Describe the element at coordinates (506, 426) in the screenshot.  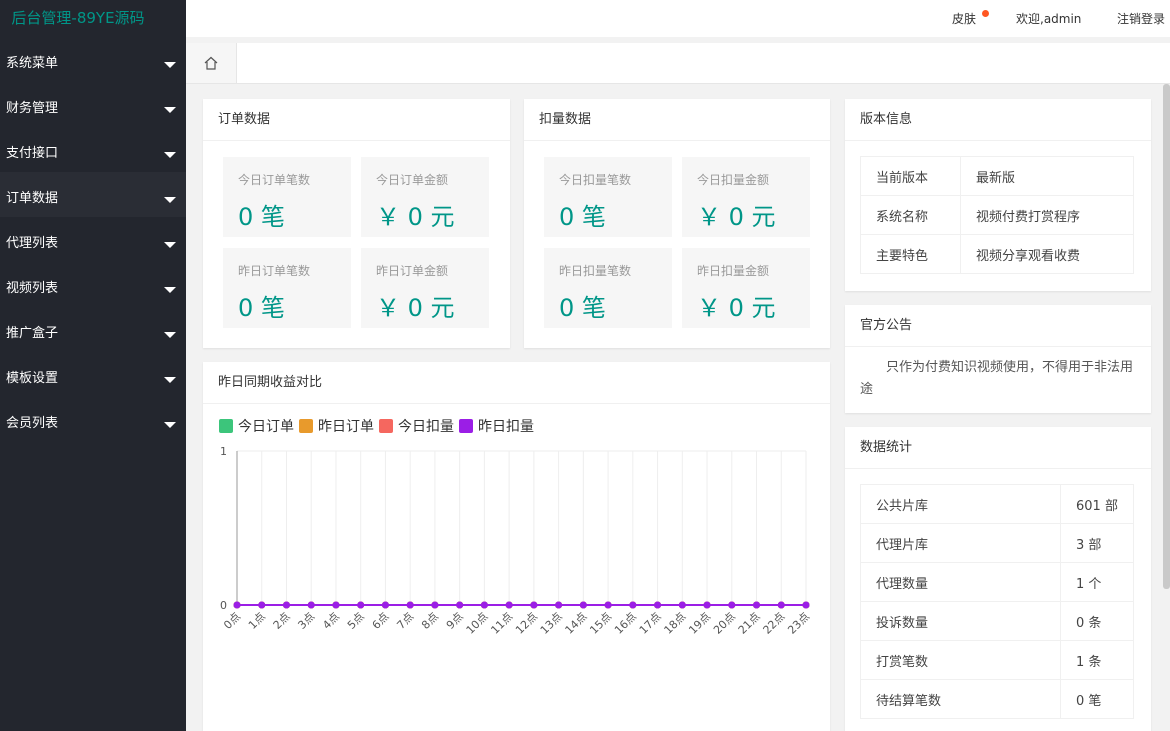
I see `legend-label: 昨日扣量` at that location.